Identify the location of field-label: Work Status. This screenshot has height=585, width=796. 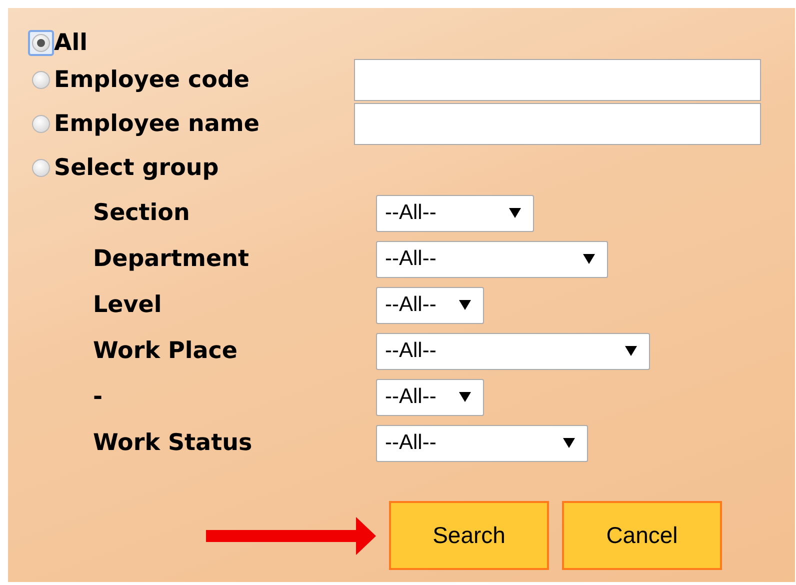
(173, 443).